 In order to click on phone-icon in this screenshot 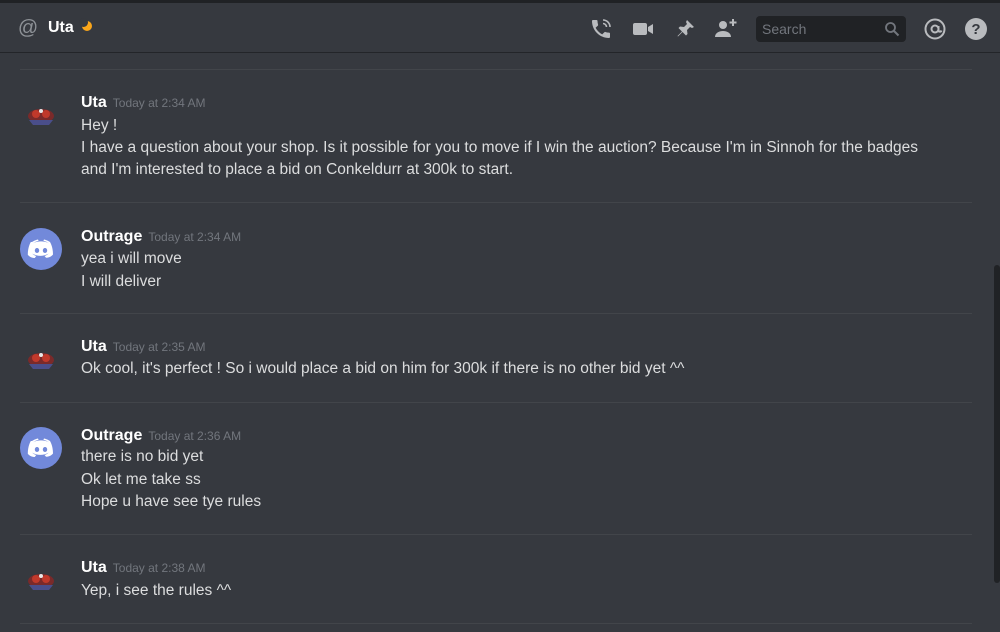, I will do `click(601, 29)`.